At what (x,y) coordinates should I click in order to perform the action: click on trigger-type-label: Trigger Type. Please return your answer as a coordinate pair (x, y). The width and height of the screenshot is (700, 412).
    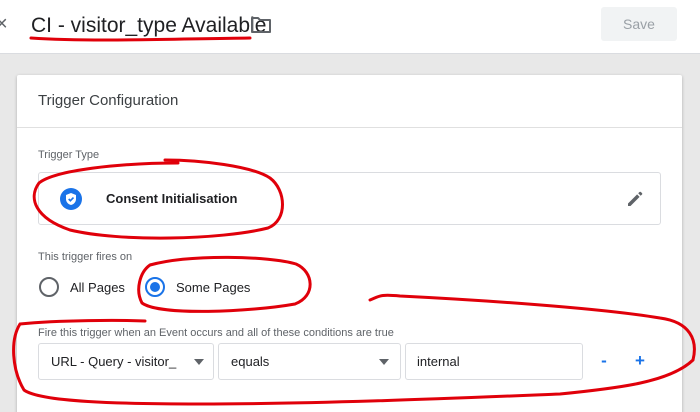
    Looking at the image, I should click on (69, 155).